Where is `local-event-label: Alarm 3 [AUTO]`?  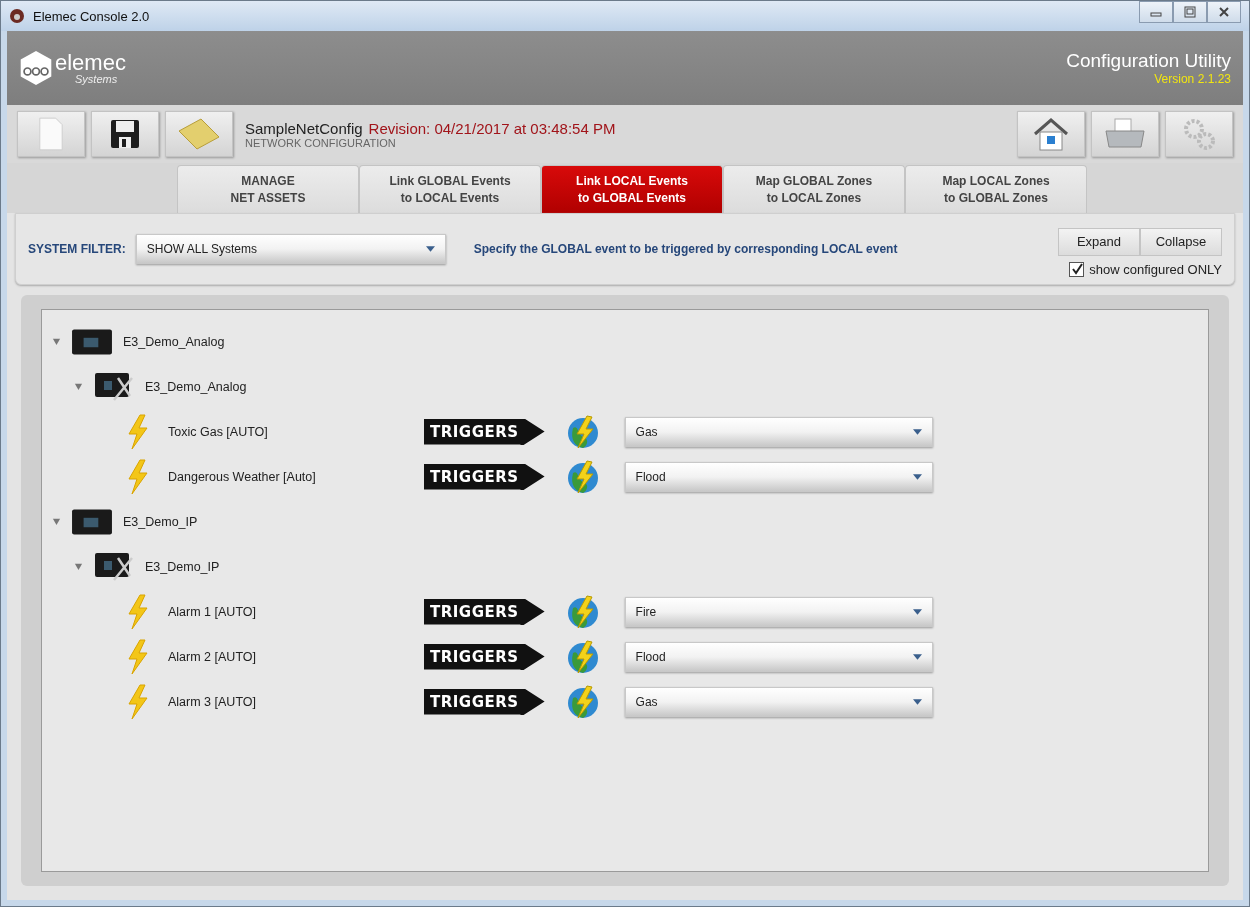 local-event-label: Alarm 3 [AUTO] is located at coordinates (212, 701).